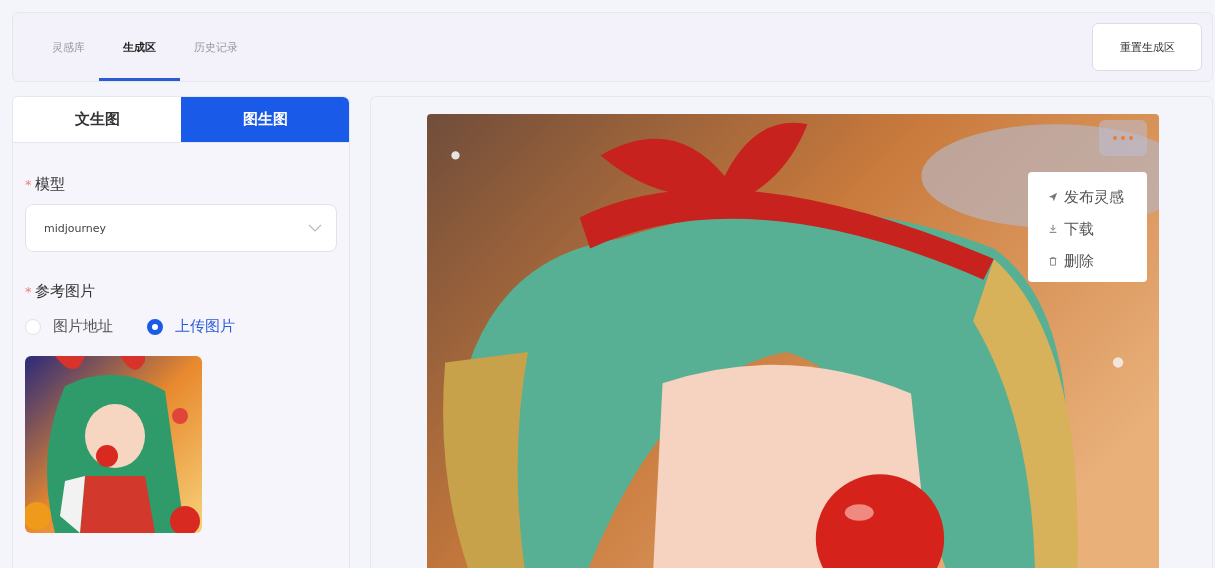 The height and width of the screenshot is (568, 1215). What do you see at coordinates (49, 184) in the screenshot?
I see `field-label: 模型` at bounding box center [49, 184].